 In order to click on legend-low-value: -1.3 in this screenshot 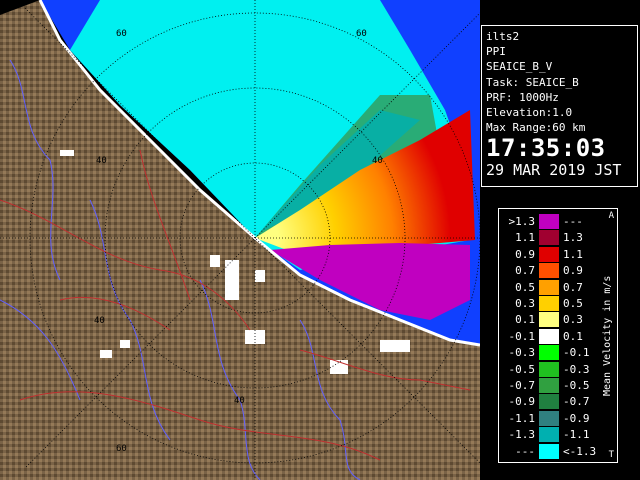, I will do `click(522, 435)`.